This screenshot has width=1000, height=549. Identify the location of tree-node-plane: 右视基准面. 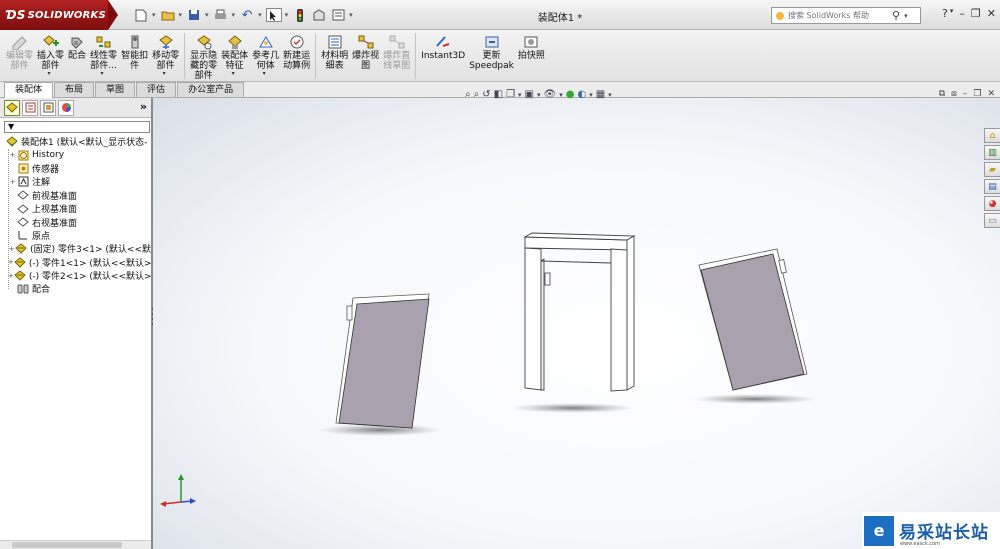
(77, 222).